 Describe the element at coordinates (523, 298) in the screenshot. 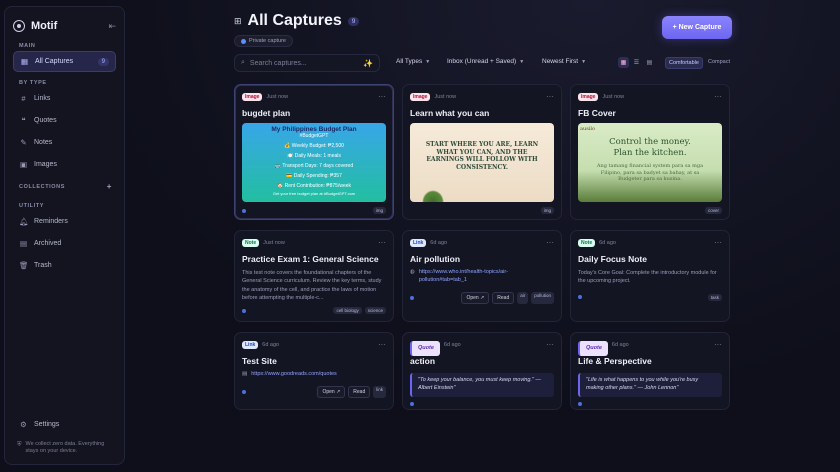

I see `tag: air` at that location.